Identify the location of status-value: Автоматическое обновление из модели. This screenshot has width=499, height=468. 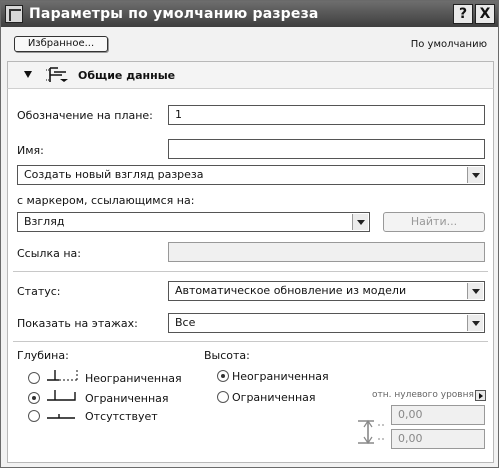
(291, 290).